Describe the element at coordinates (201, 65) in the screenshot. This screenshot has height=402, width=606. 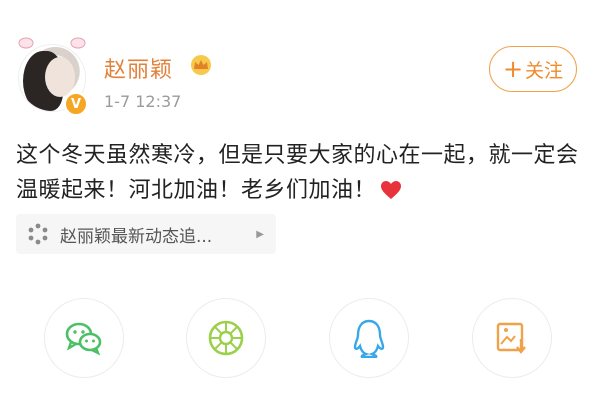
I see `crown-icon` at that location.